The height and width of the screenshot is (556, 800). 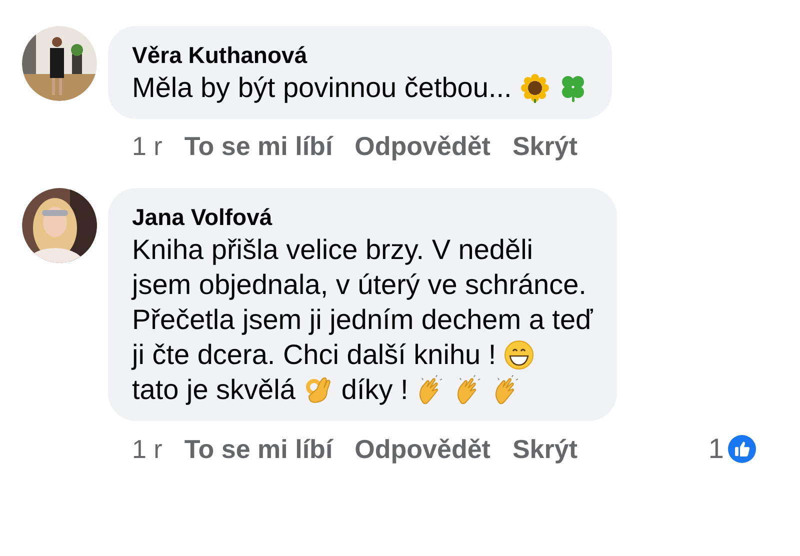 I want to click on comment-text: díky !, so click(x=374, y=390).